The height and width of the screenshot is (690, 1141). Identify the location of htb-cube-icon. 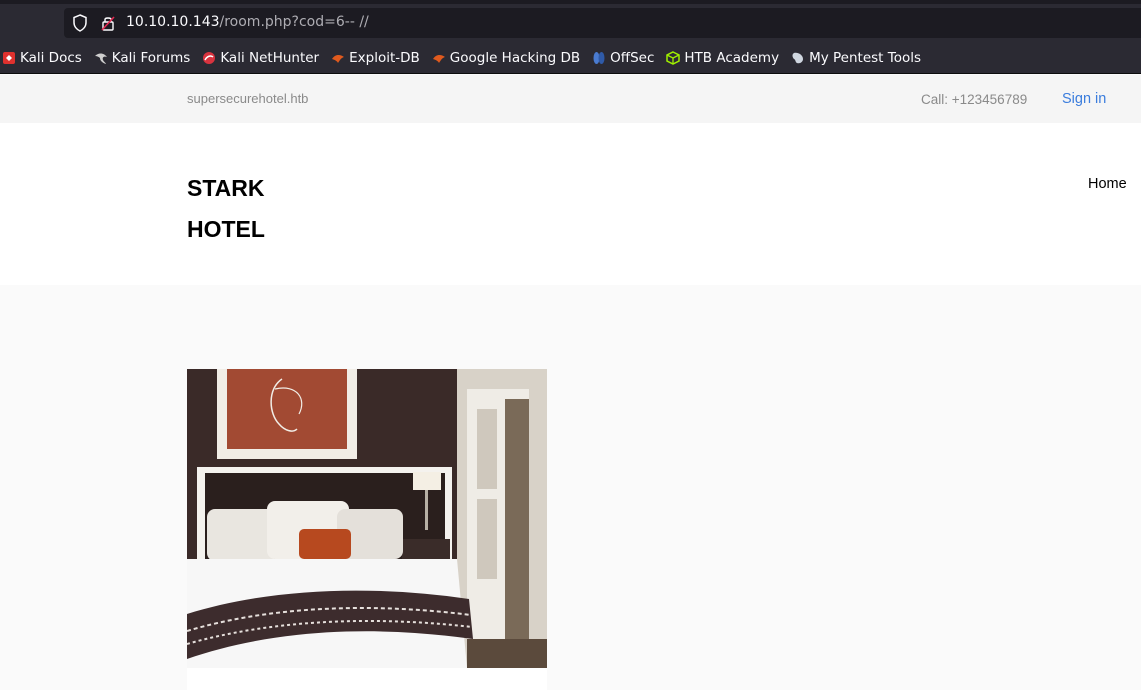
(673, 57).